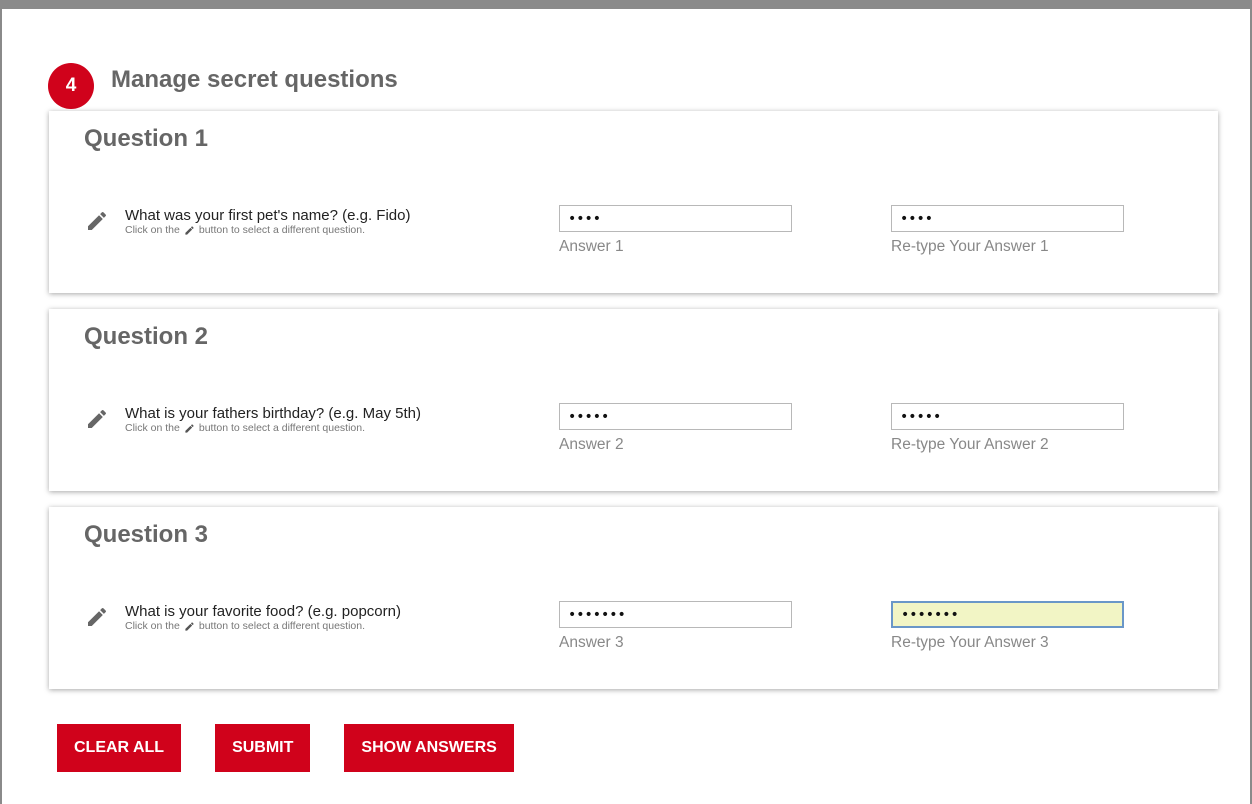 The image size is (1252, 804). I want to click on answer-field: Answer 1, so click(675, 230).